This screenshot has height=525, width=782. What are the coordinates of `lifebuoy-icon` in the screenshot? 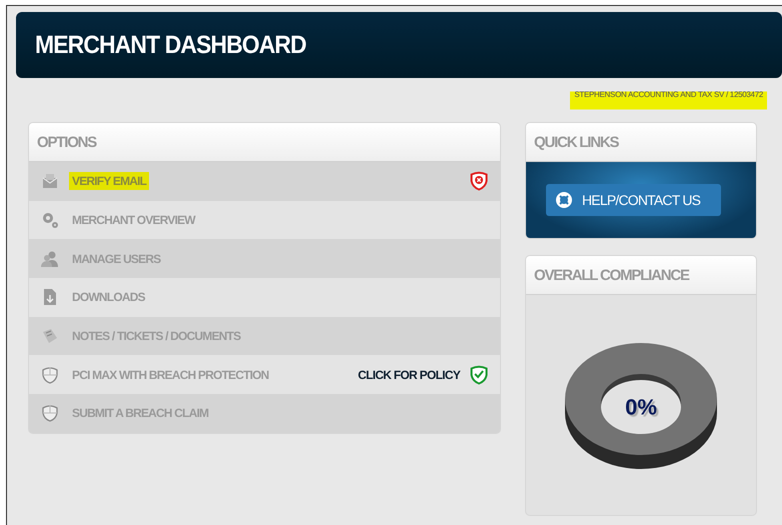 It's located at (564, 200).